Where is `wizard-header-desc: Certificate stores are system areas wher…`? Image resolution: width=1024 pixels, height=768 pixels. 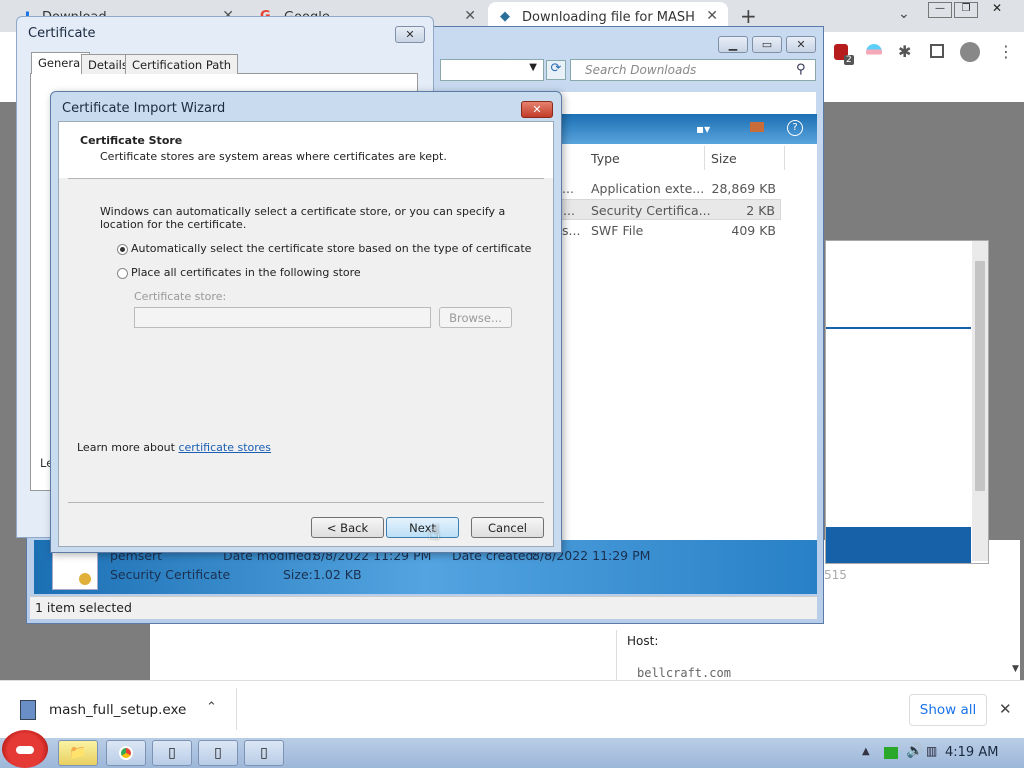
wizard-header-desc: Certificate stores are system areas wher… is located at coordinates (273, 156).